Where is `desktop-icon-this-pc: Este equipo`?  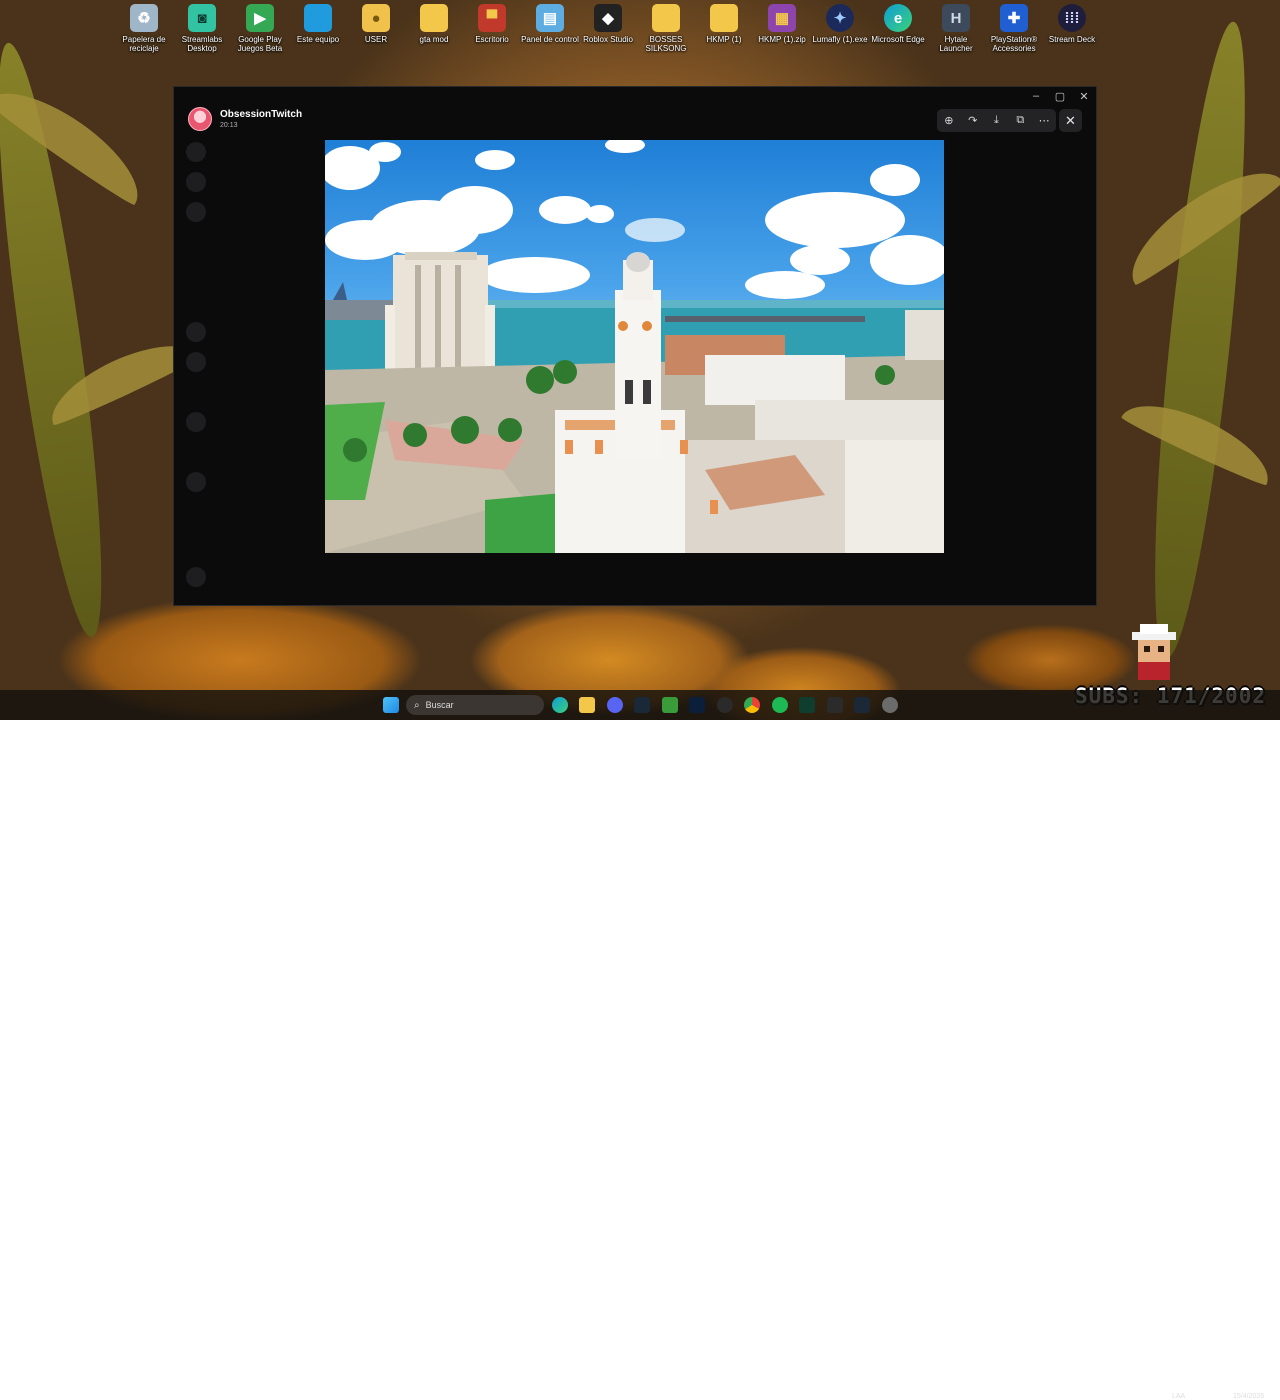
desktop-icon-this-pc: Este equipo is located at coordinates (318, 24).